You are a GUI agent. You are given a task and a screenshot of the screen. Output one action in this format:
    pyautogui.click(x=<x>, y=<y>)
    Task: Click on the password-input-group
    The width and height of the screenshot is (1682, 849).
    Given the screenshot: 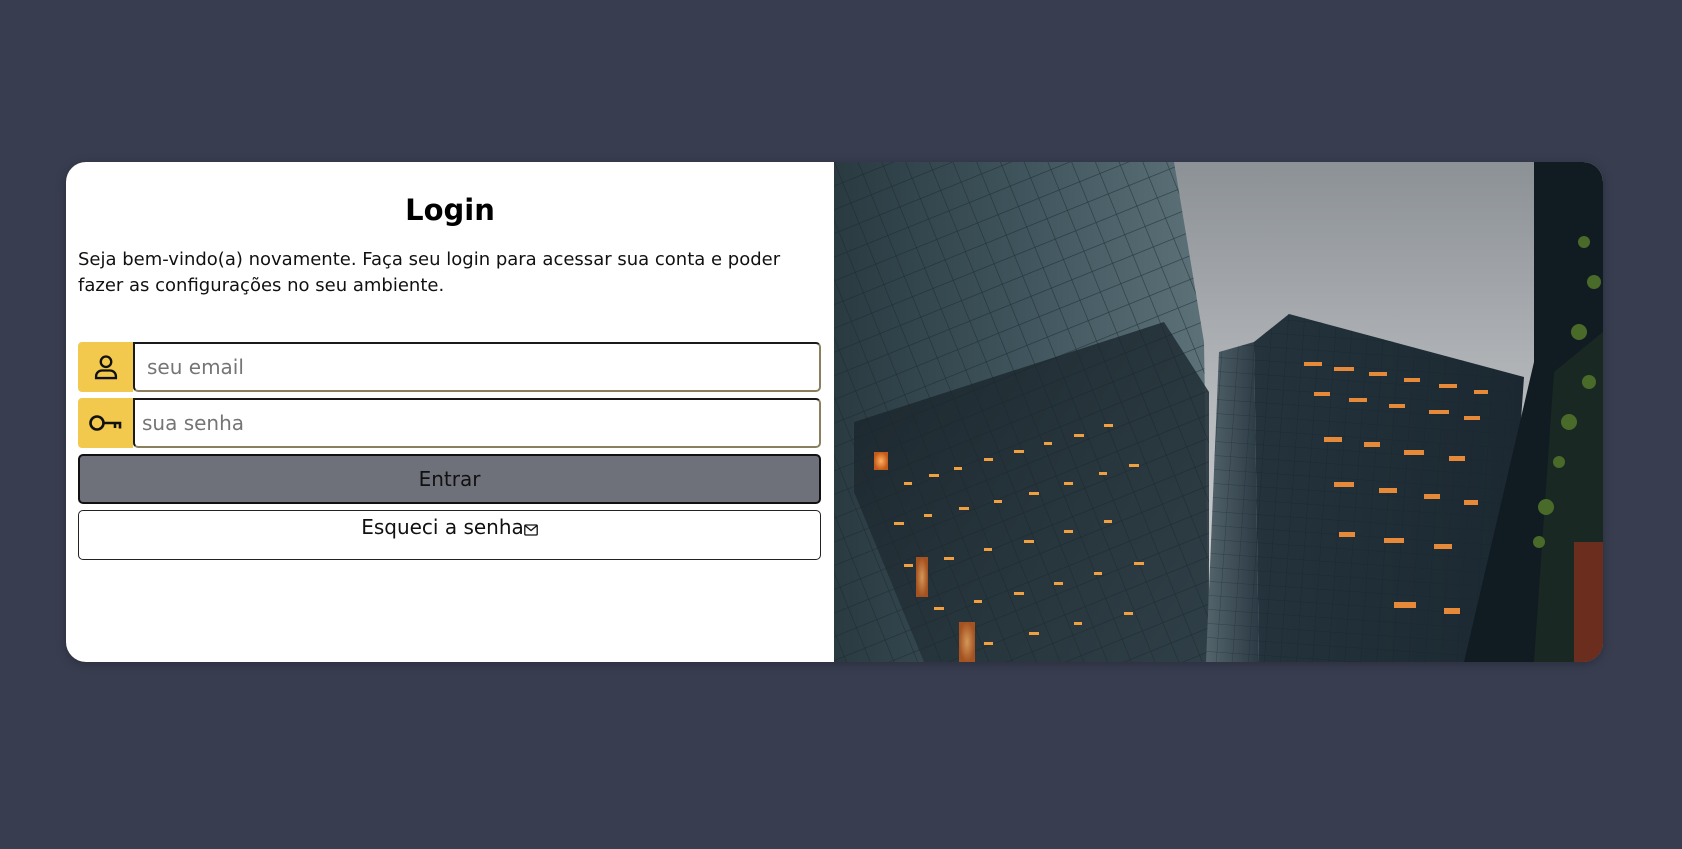 What is the action you would take?
    pyautogui.click(x=449, y=423)
    